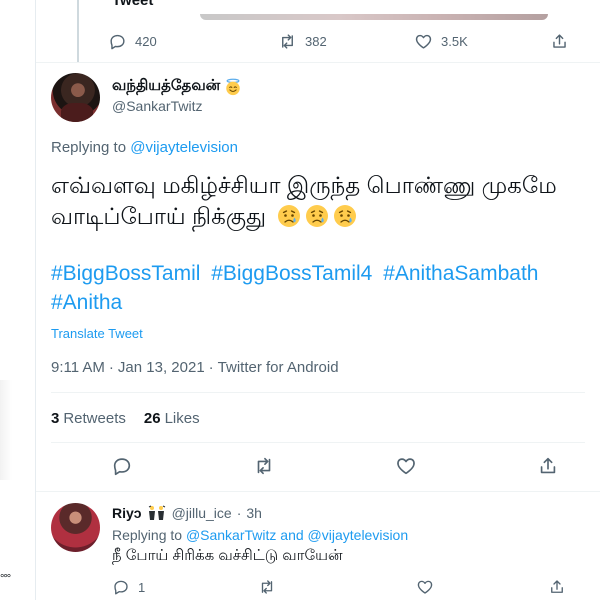 The image size is (600, 600). I want to click on left-column-shadow, so click(6, 430).